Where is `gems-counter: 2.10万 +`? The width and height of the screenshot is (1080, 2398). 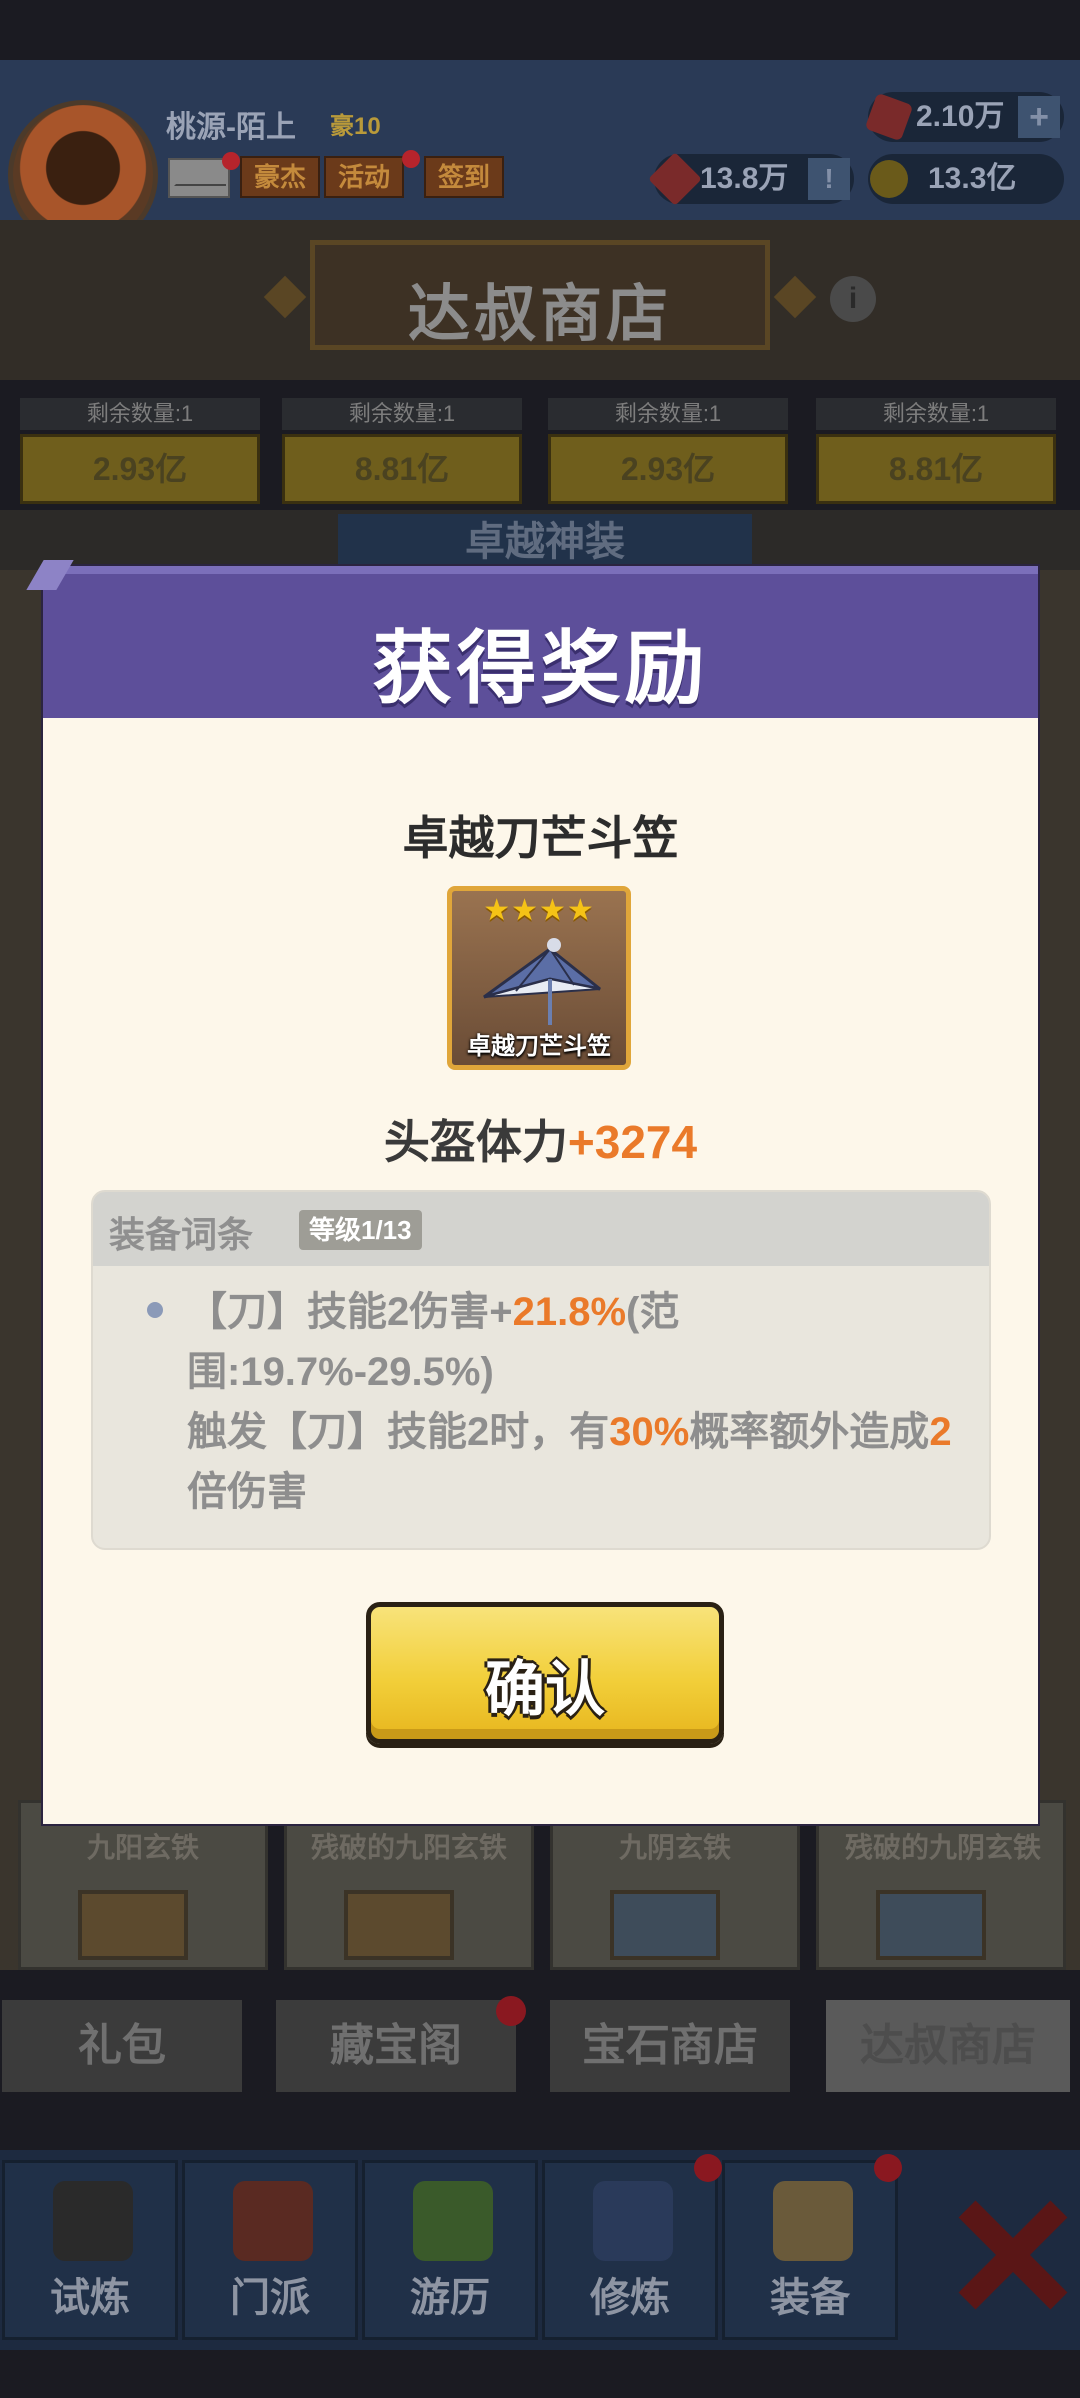 gems-counter: 2.10万 + is located at coordinates (964, 117).